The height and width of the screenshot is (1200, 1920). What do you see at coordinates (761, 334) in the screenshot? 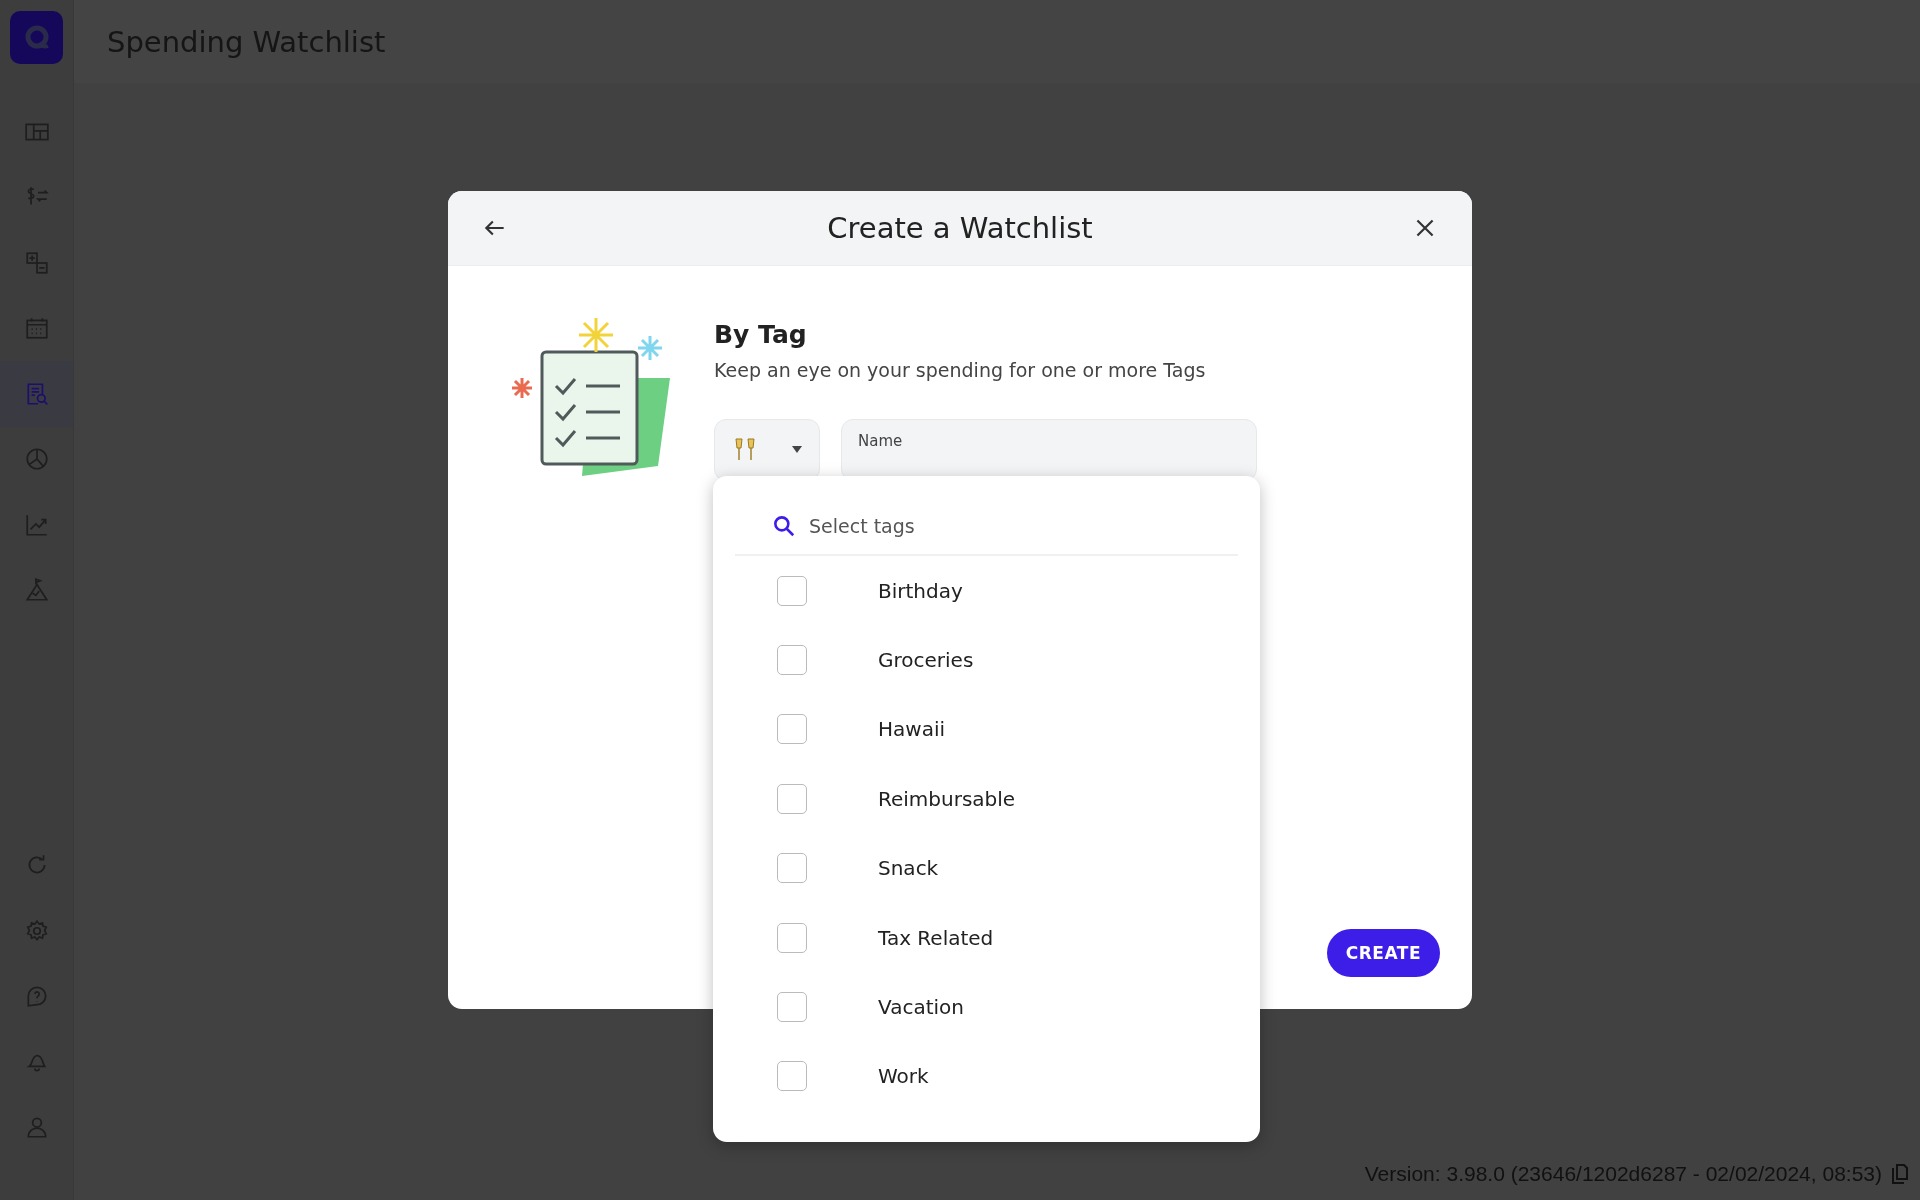
I see `section-heading: By Tag` at bounding box center [761, 334].